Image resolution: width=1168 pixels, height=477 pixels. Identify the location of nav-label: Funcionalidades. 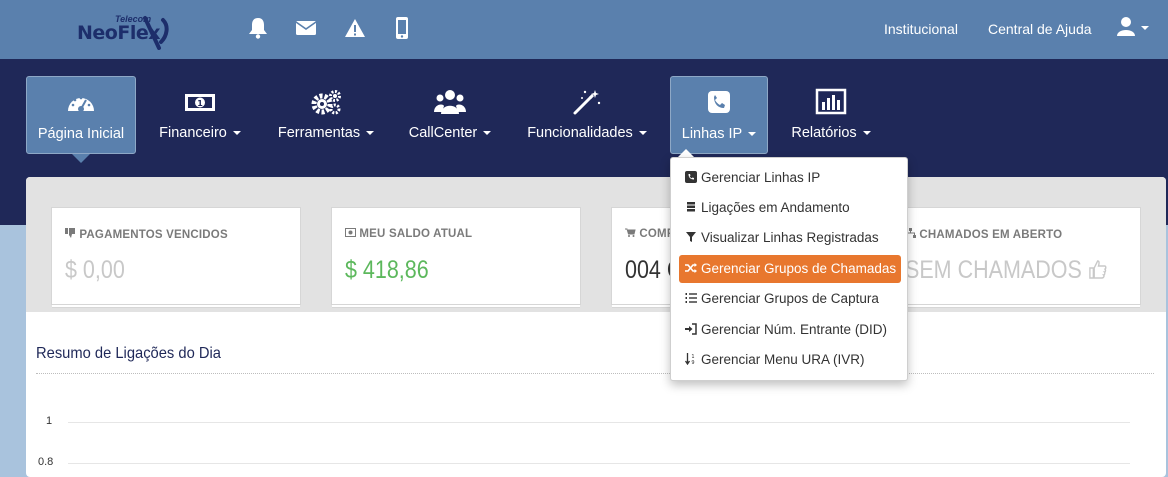
(580, 133).